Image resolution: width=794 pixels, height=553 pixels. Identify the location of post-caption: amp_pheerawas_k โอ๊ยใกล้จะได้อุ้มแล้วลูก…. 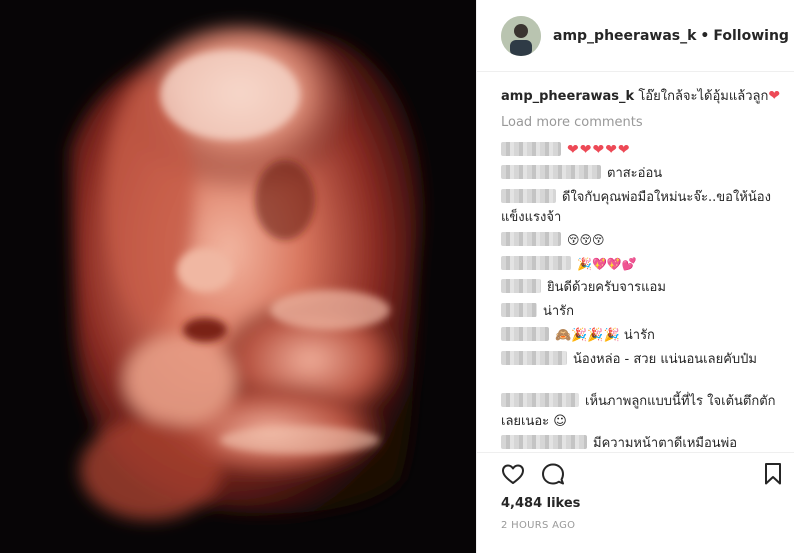
(642, 96).